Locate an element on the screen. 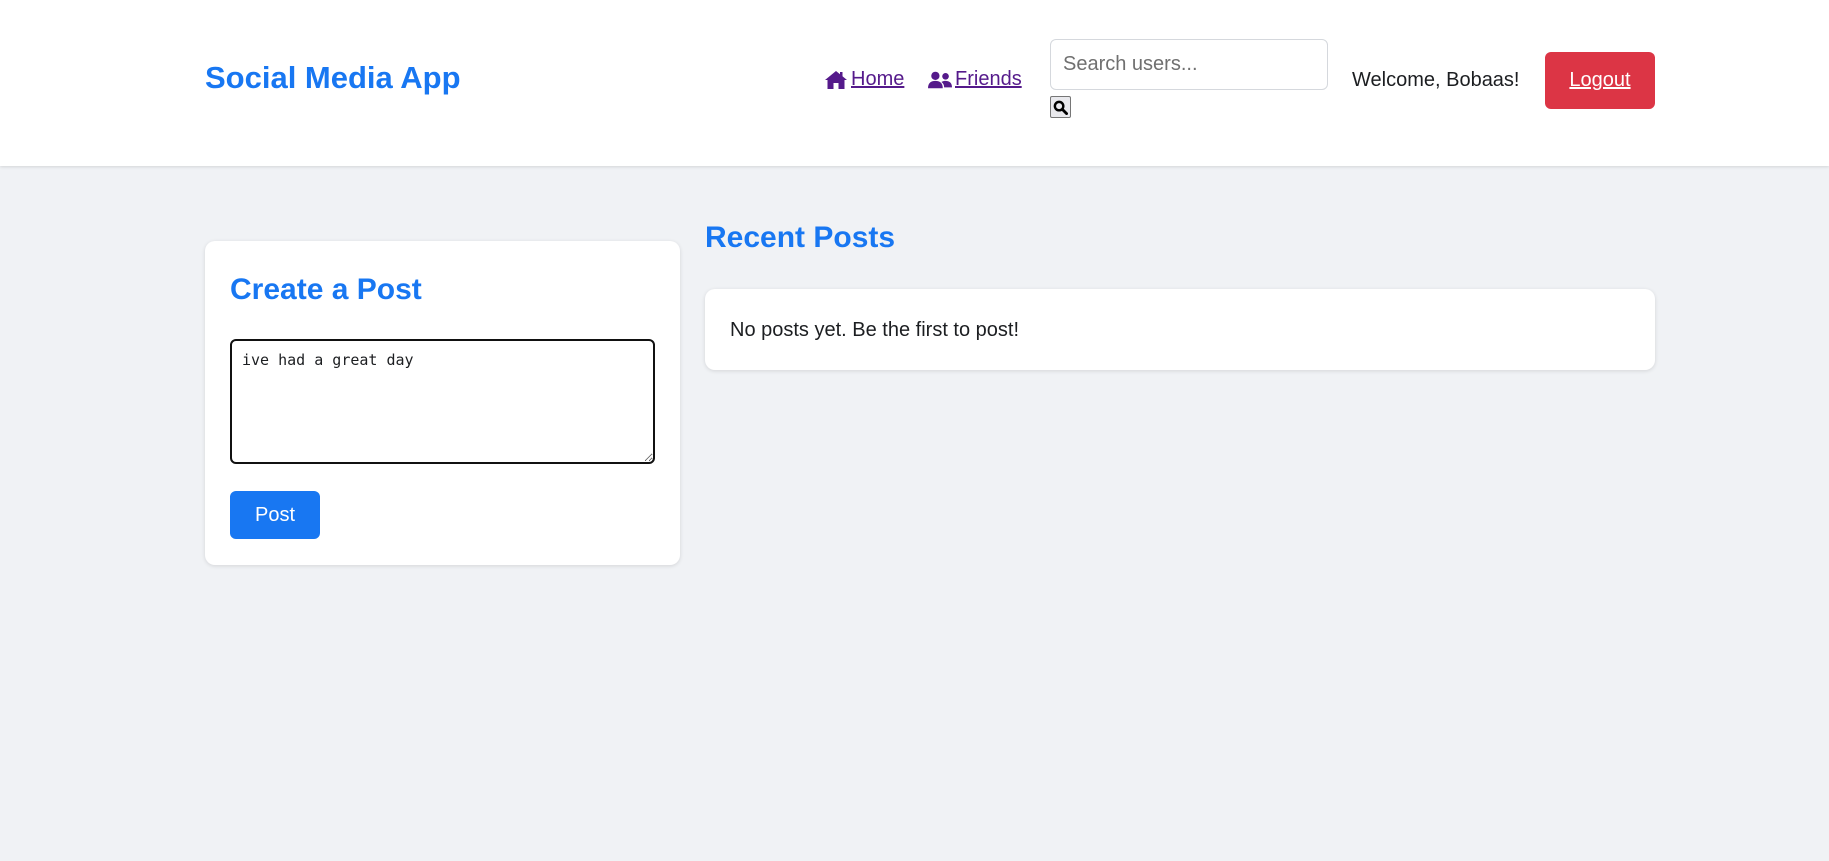 The height and width of the screenshot is (861, 1829). post-button: Post is located at coordinates (275, 515).